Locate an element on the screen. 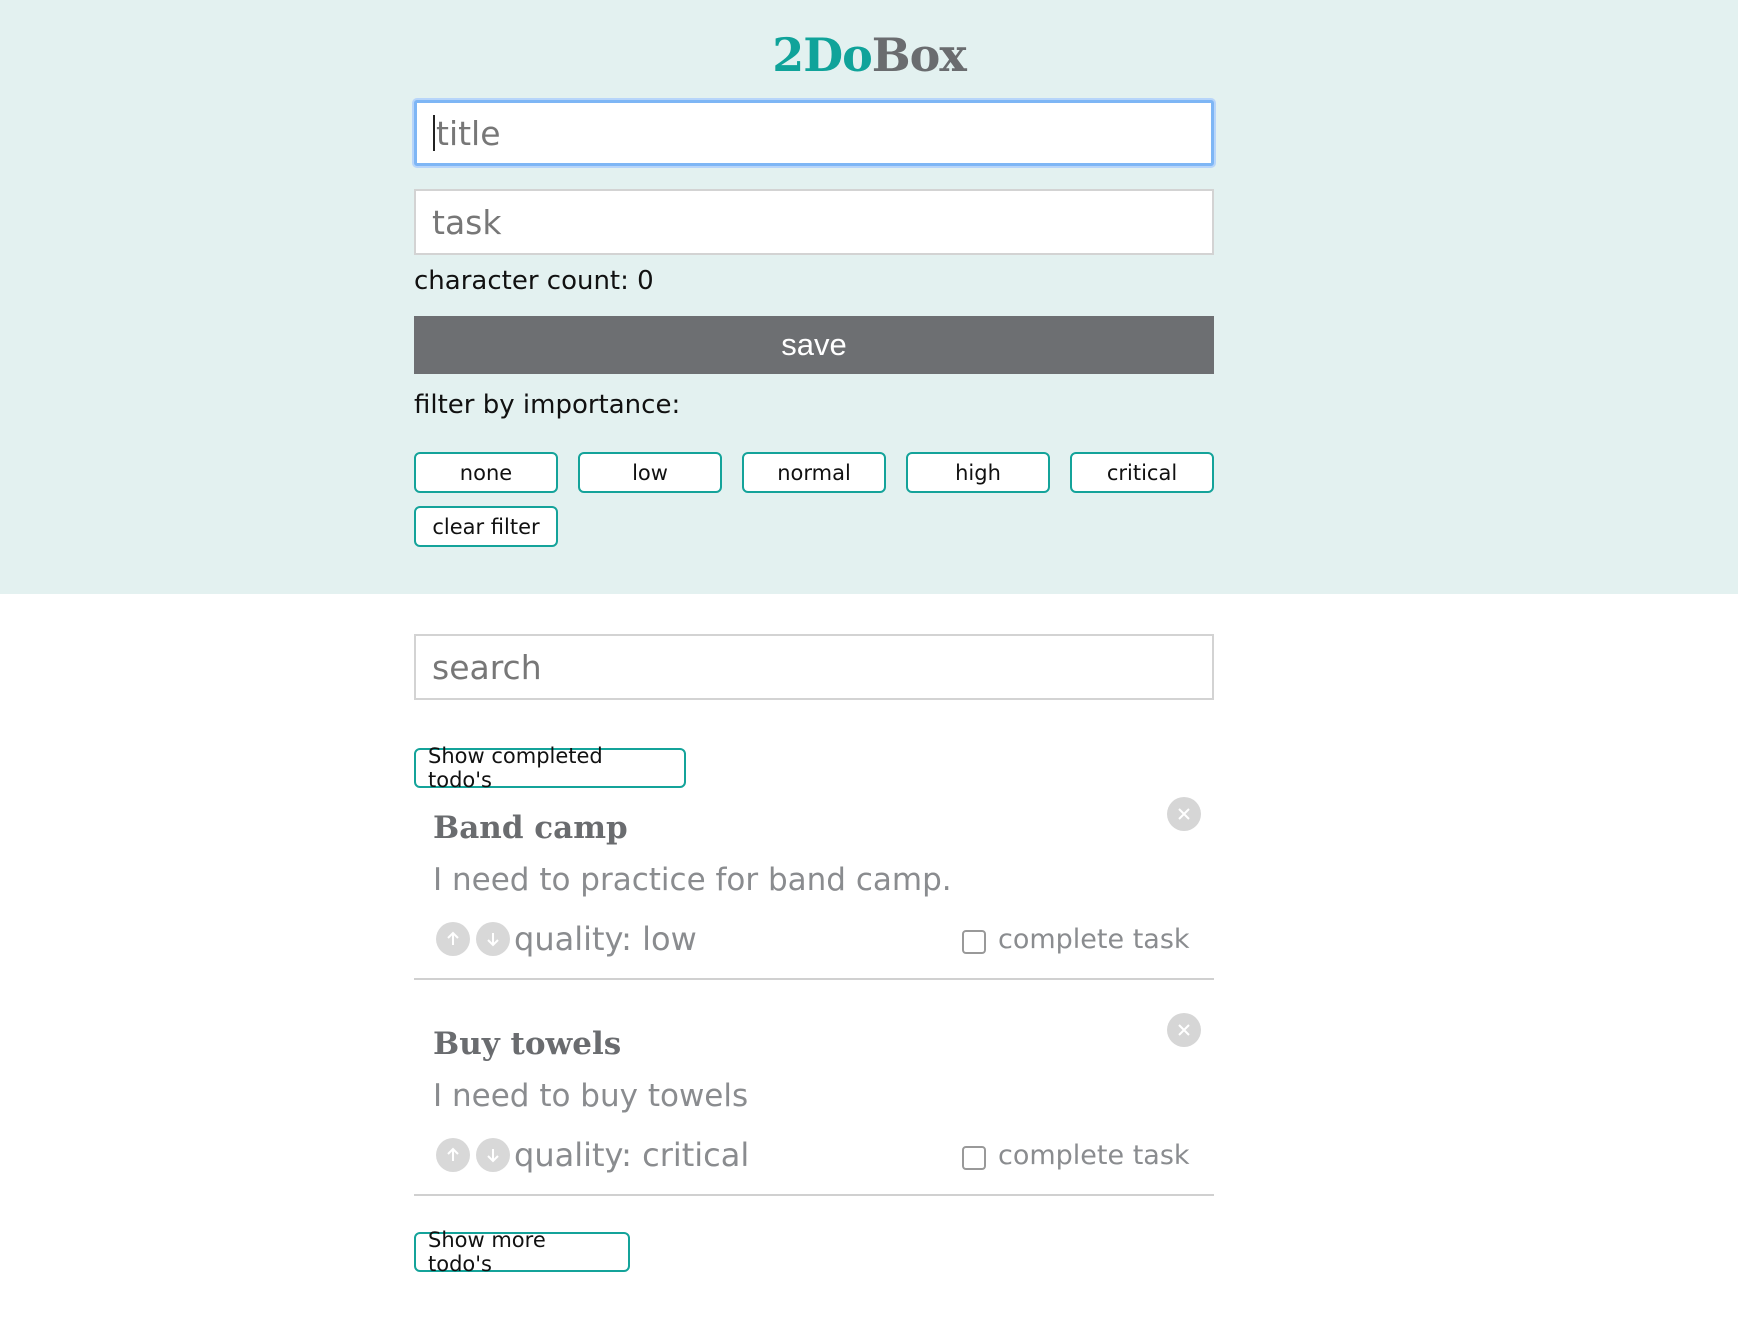 The width and height of the screenshot is (1738, 1342). search-input-placeholder: search is located at coordinates (487, 667).